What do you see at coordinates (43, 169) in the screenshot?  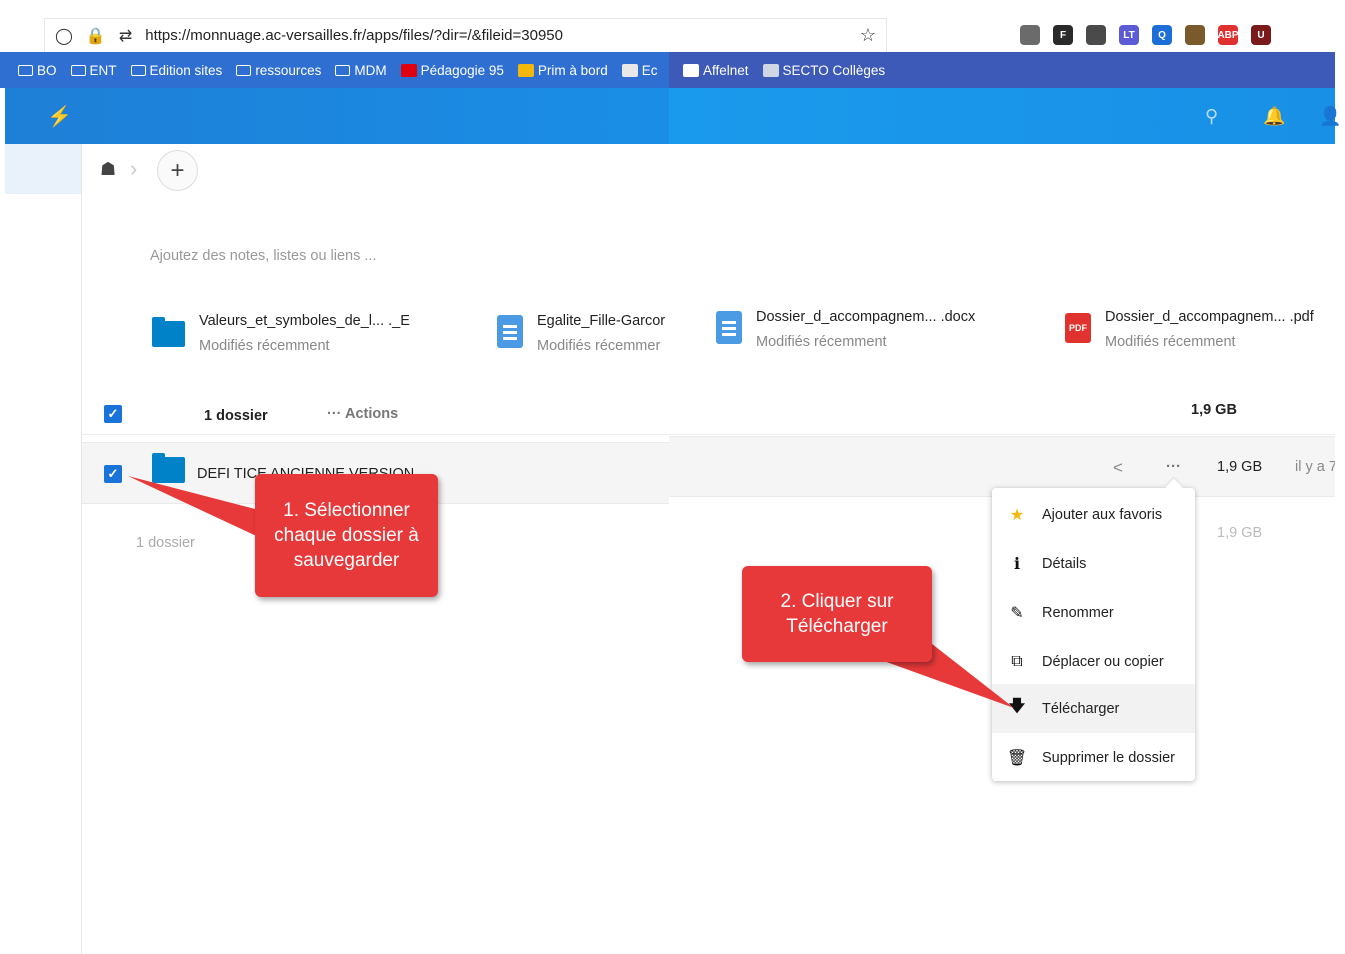 I see `navigation-item-active` at bounding box center [43, 169].